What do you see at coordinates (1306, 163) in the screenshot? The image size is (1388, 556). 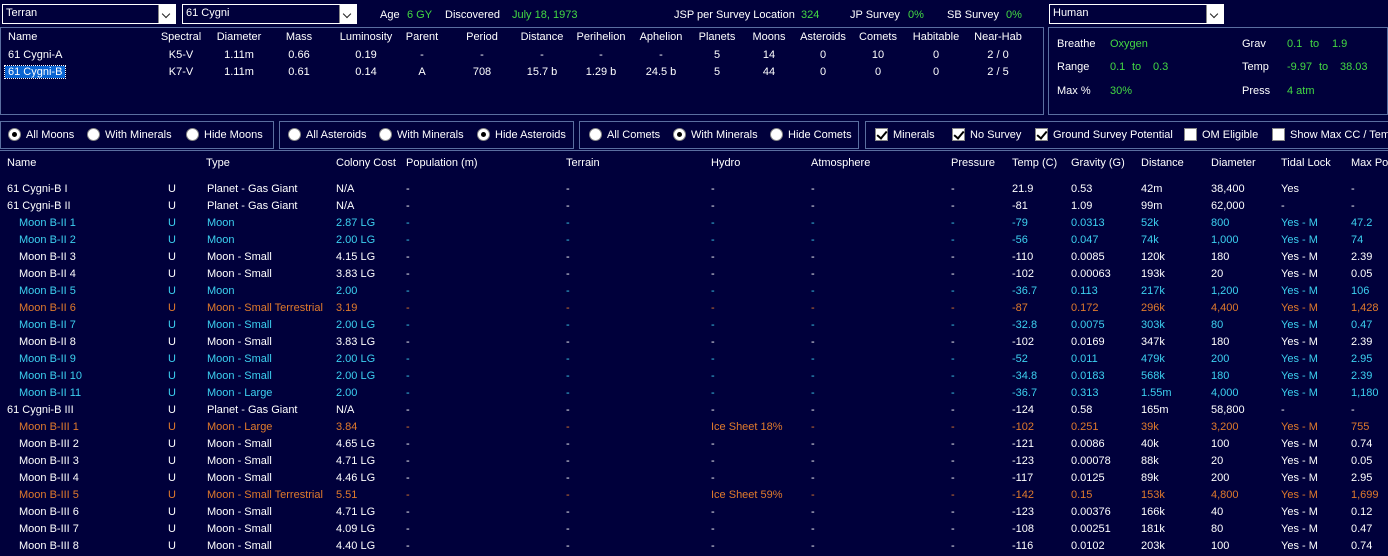 I see `bodies-header-tidal-lock: Tidal Lock` at bounding box center [1306, 163].